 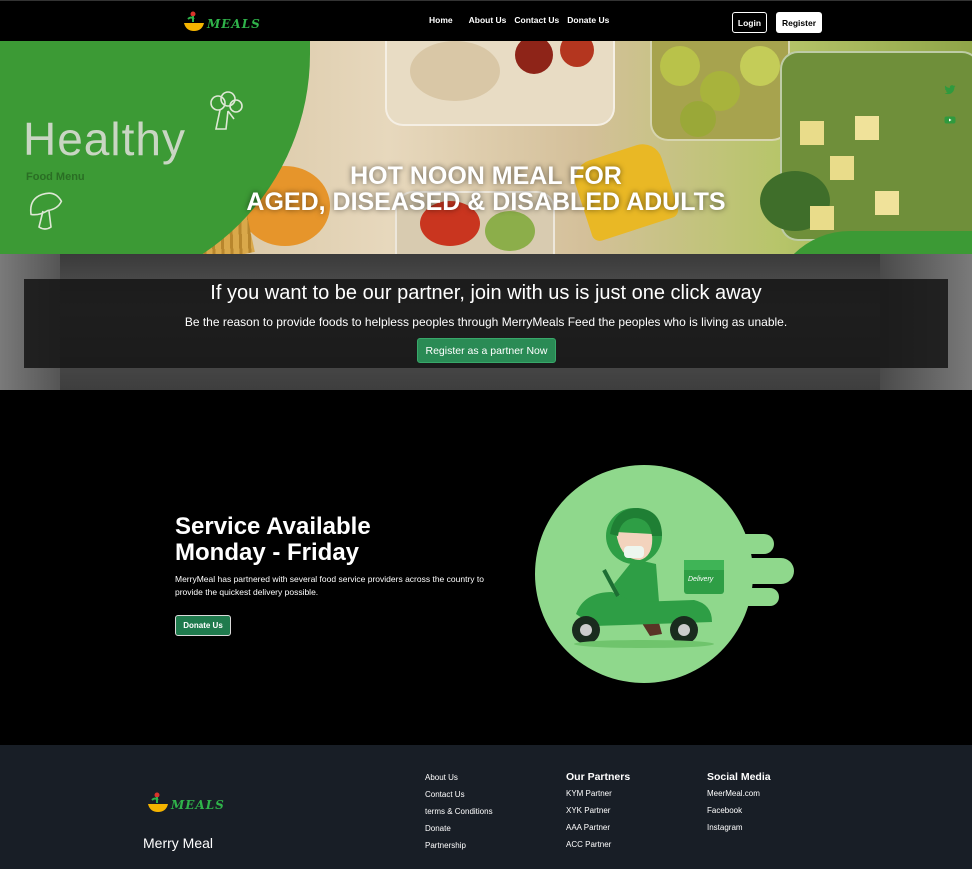 I want to click on footer-social-facebook: Facebook, so click(x=739, y=813).